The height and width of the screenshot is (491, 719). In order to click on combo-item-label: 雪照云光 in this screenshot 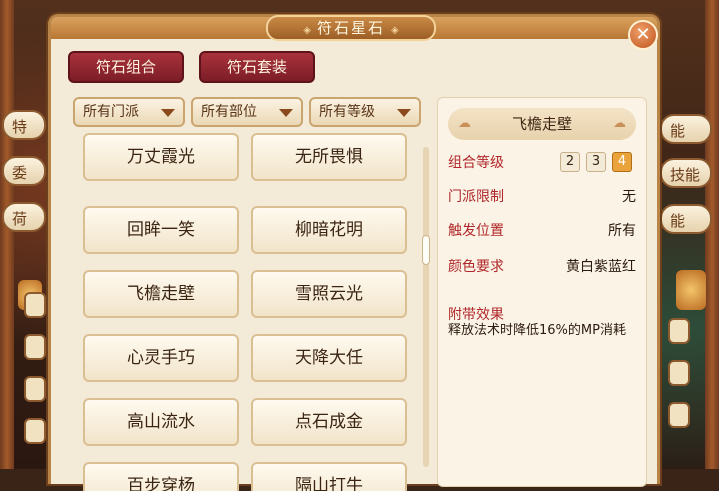, I will do `click(329, 294)`.